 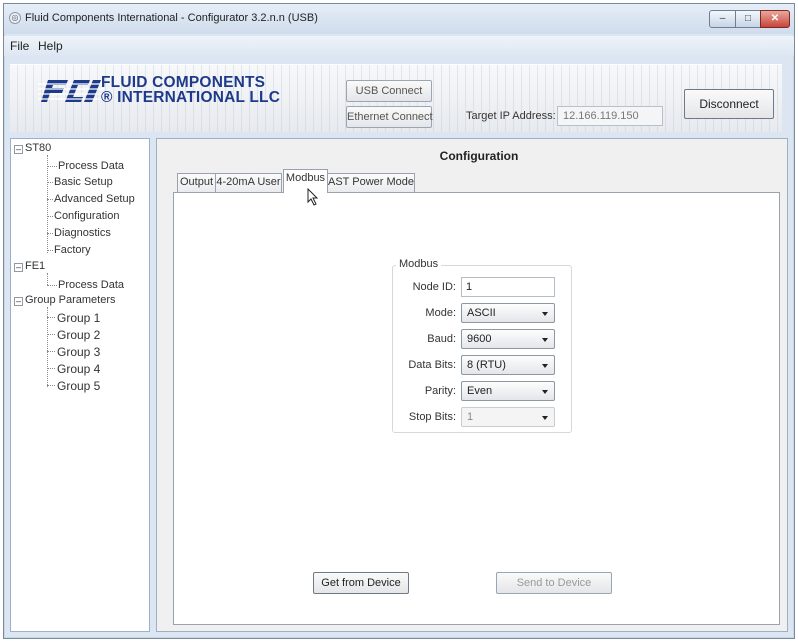 I want to click on minimize-button: –, so click(x=722, y=19).